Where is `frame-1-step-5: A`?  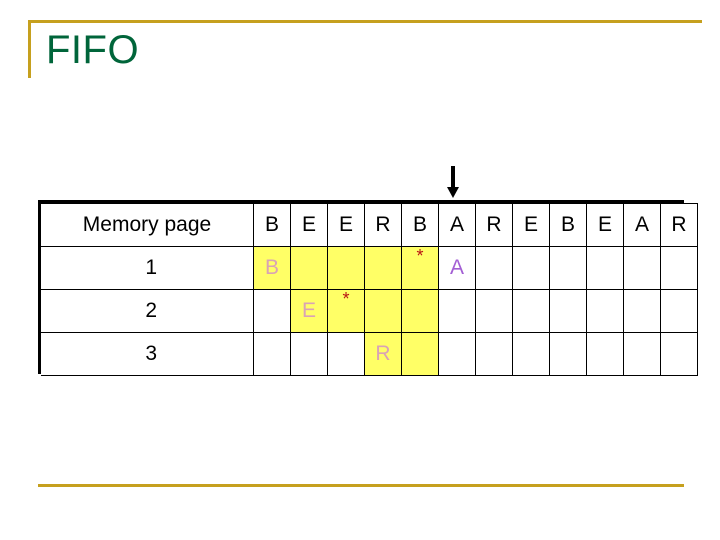
frame-1-step-5: A is located at coordinates (457, 268).